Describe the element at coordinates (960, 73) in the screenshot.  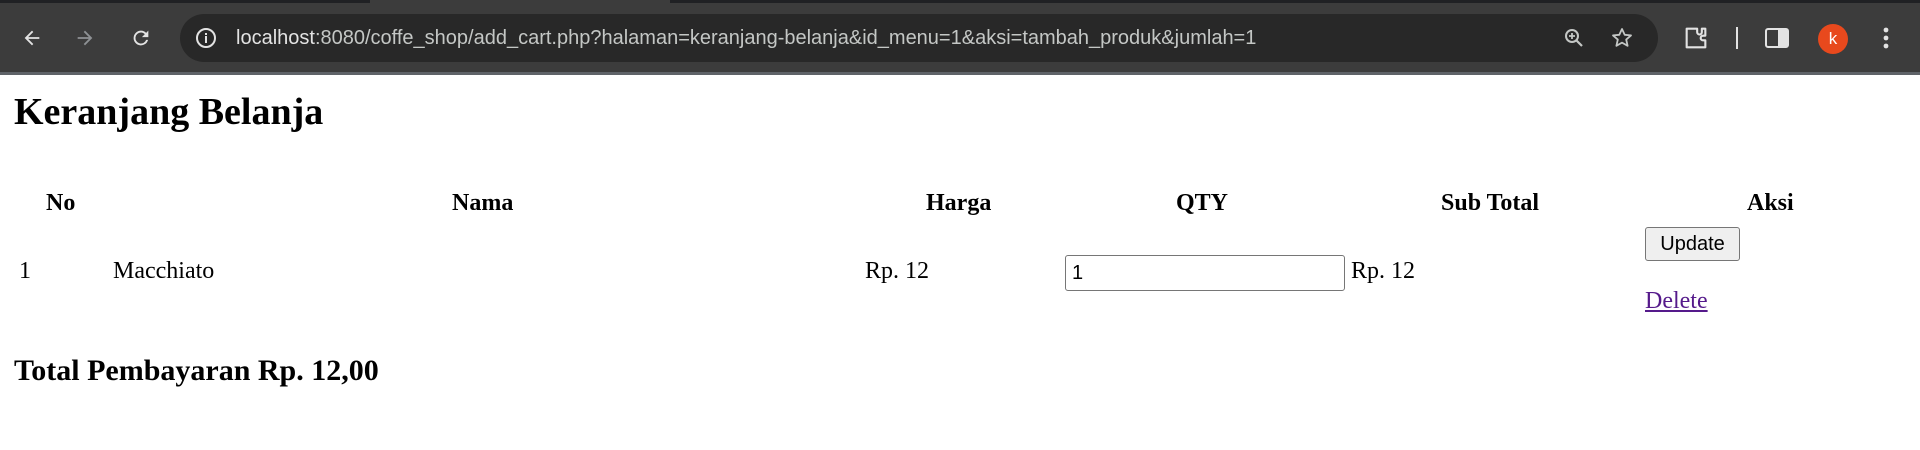
I see `toolbar-bottom-border` at that location.